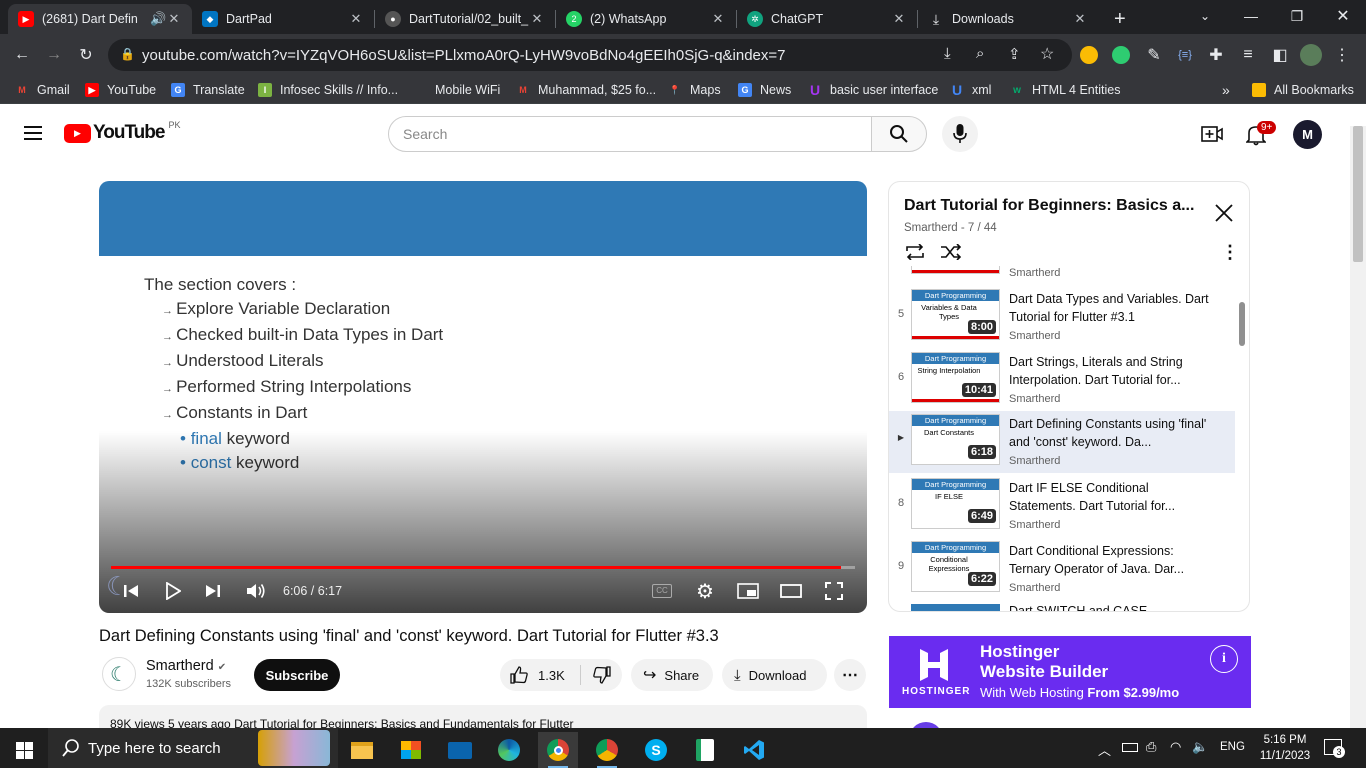 The height and width of the screenshot is (768, 1366). Describe the element at coordinates (86, 55) in the screenshot. I see `reload-icon: ↻` at that location.